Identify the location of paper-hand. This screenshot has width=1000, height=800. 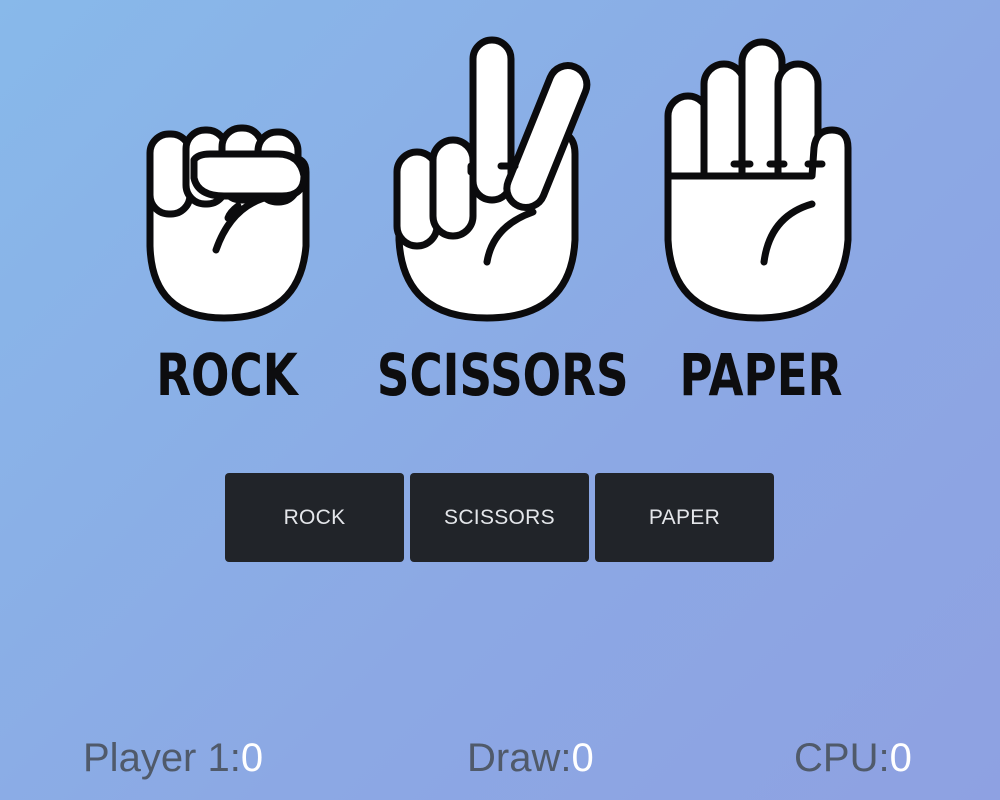
(761, 181).